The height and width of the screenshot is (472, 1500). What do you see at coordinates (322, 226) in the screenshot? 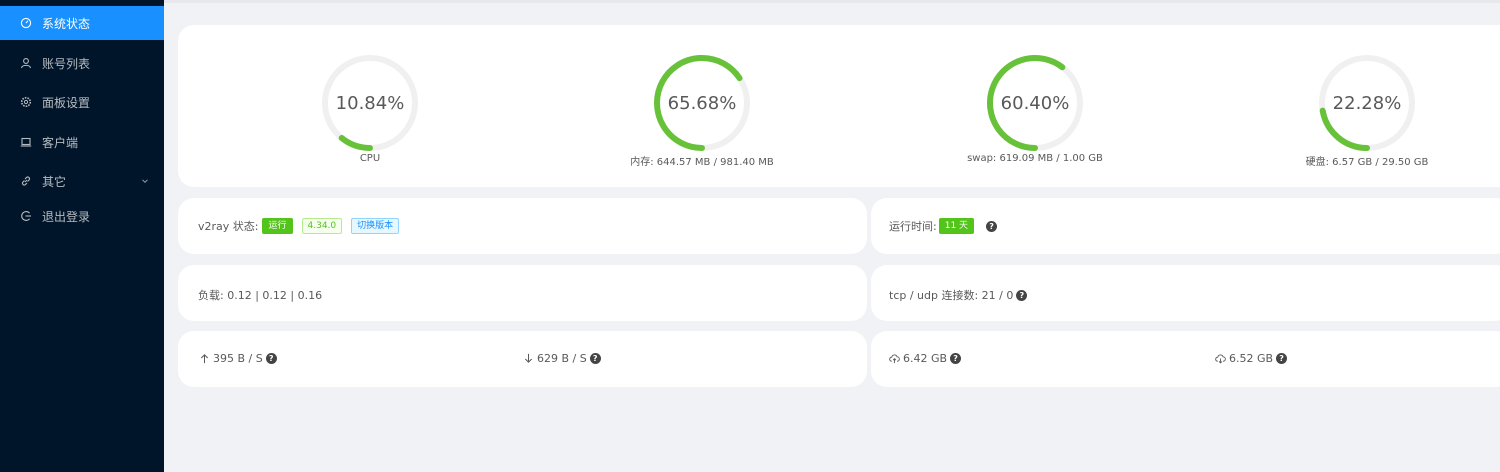
I see `version-badge: 4.34.0` at bounding box center [322, 226].